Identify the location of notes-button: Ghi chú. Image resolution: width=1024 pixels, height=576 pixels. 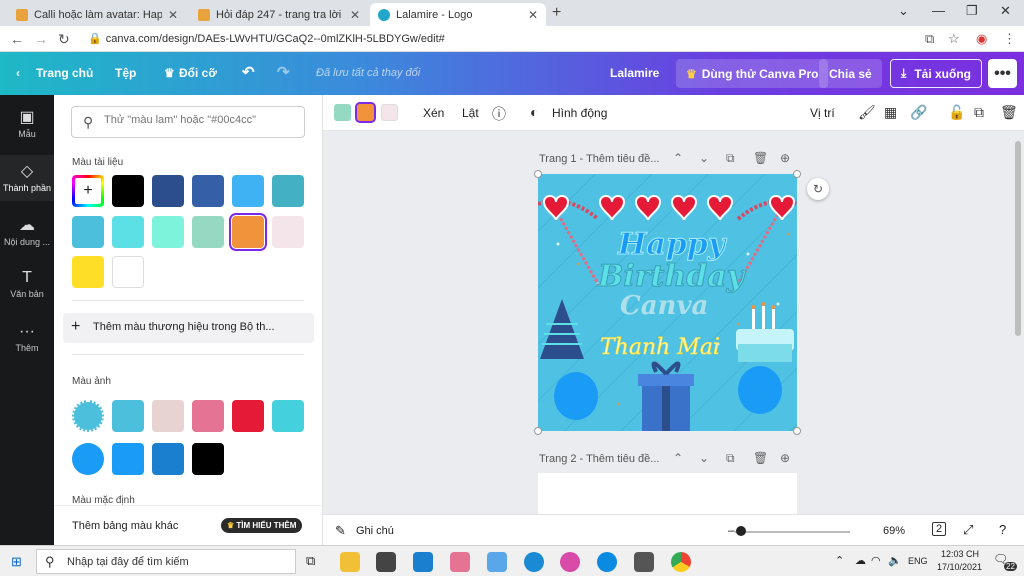
(375, 531).